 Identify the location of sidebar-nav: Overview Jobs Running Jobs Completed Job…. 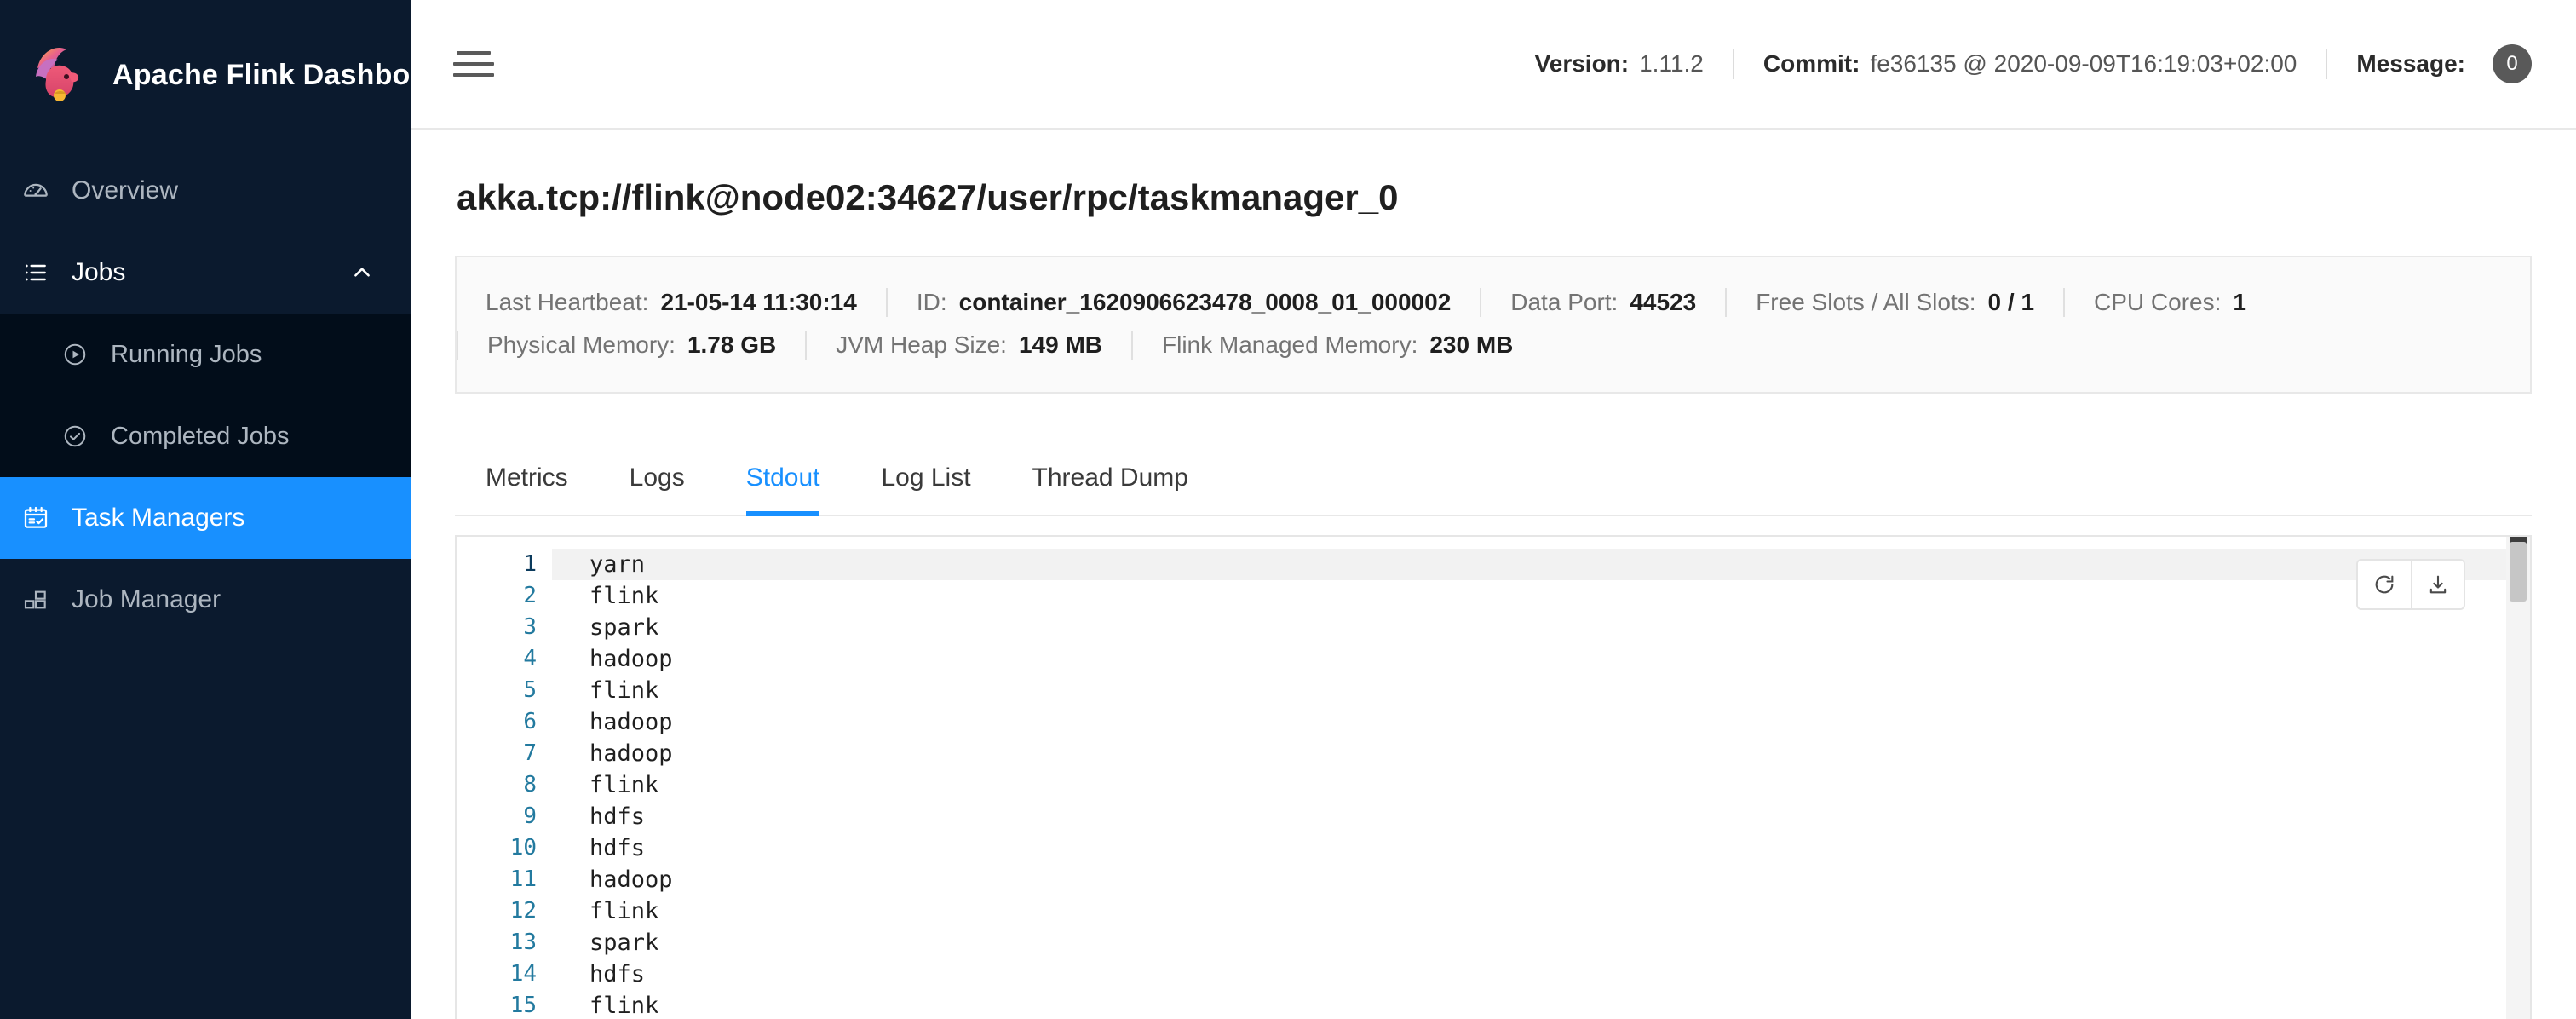
(206, 395).